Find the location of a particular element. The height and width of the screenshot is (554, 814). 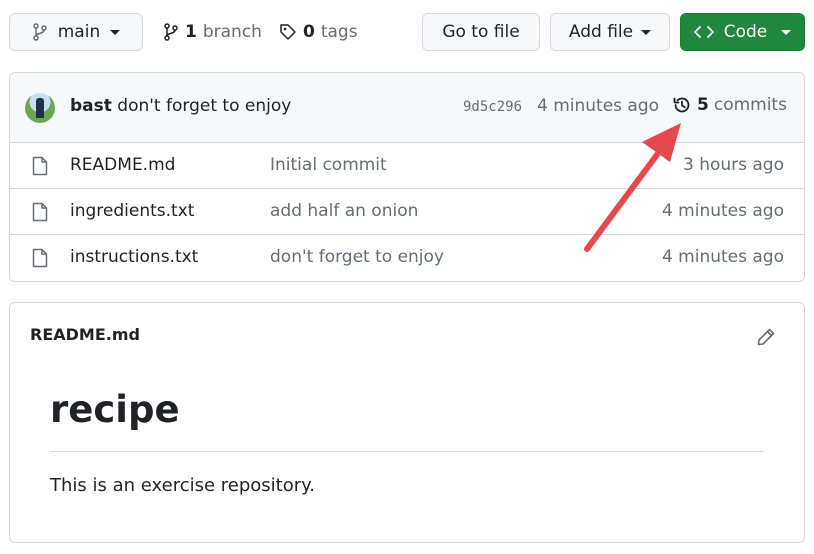

code-label: Code is located at coordinates (745, 32).